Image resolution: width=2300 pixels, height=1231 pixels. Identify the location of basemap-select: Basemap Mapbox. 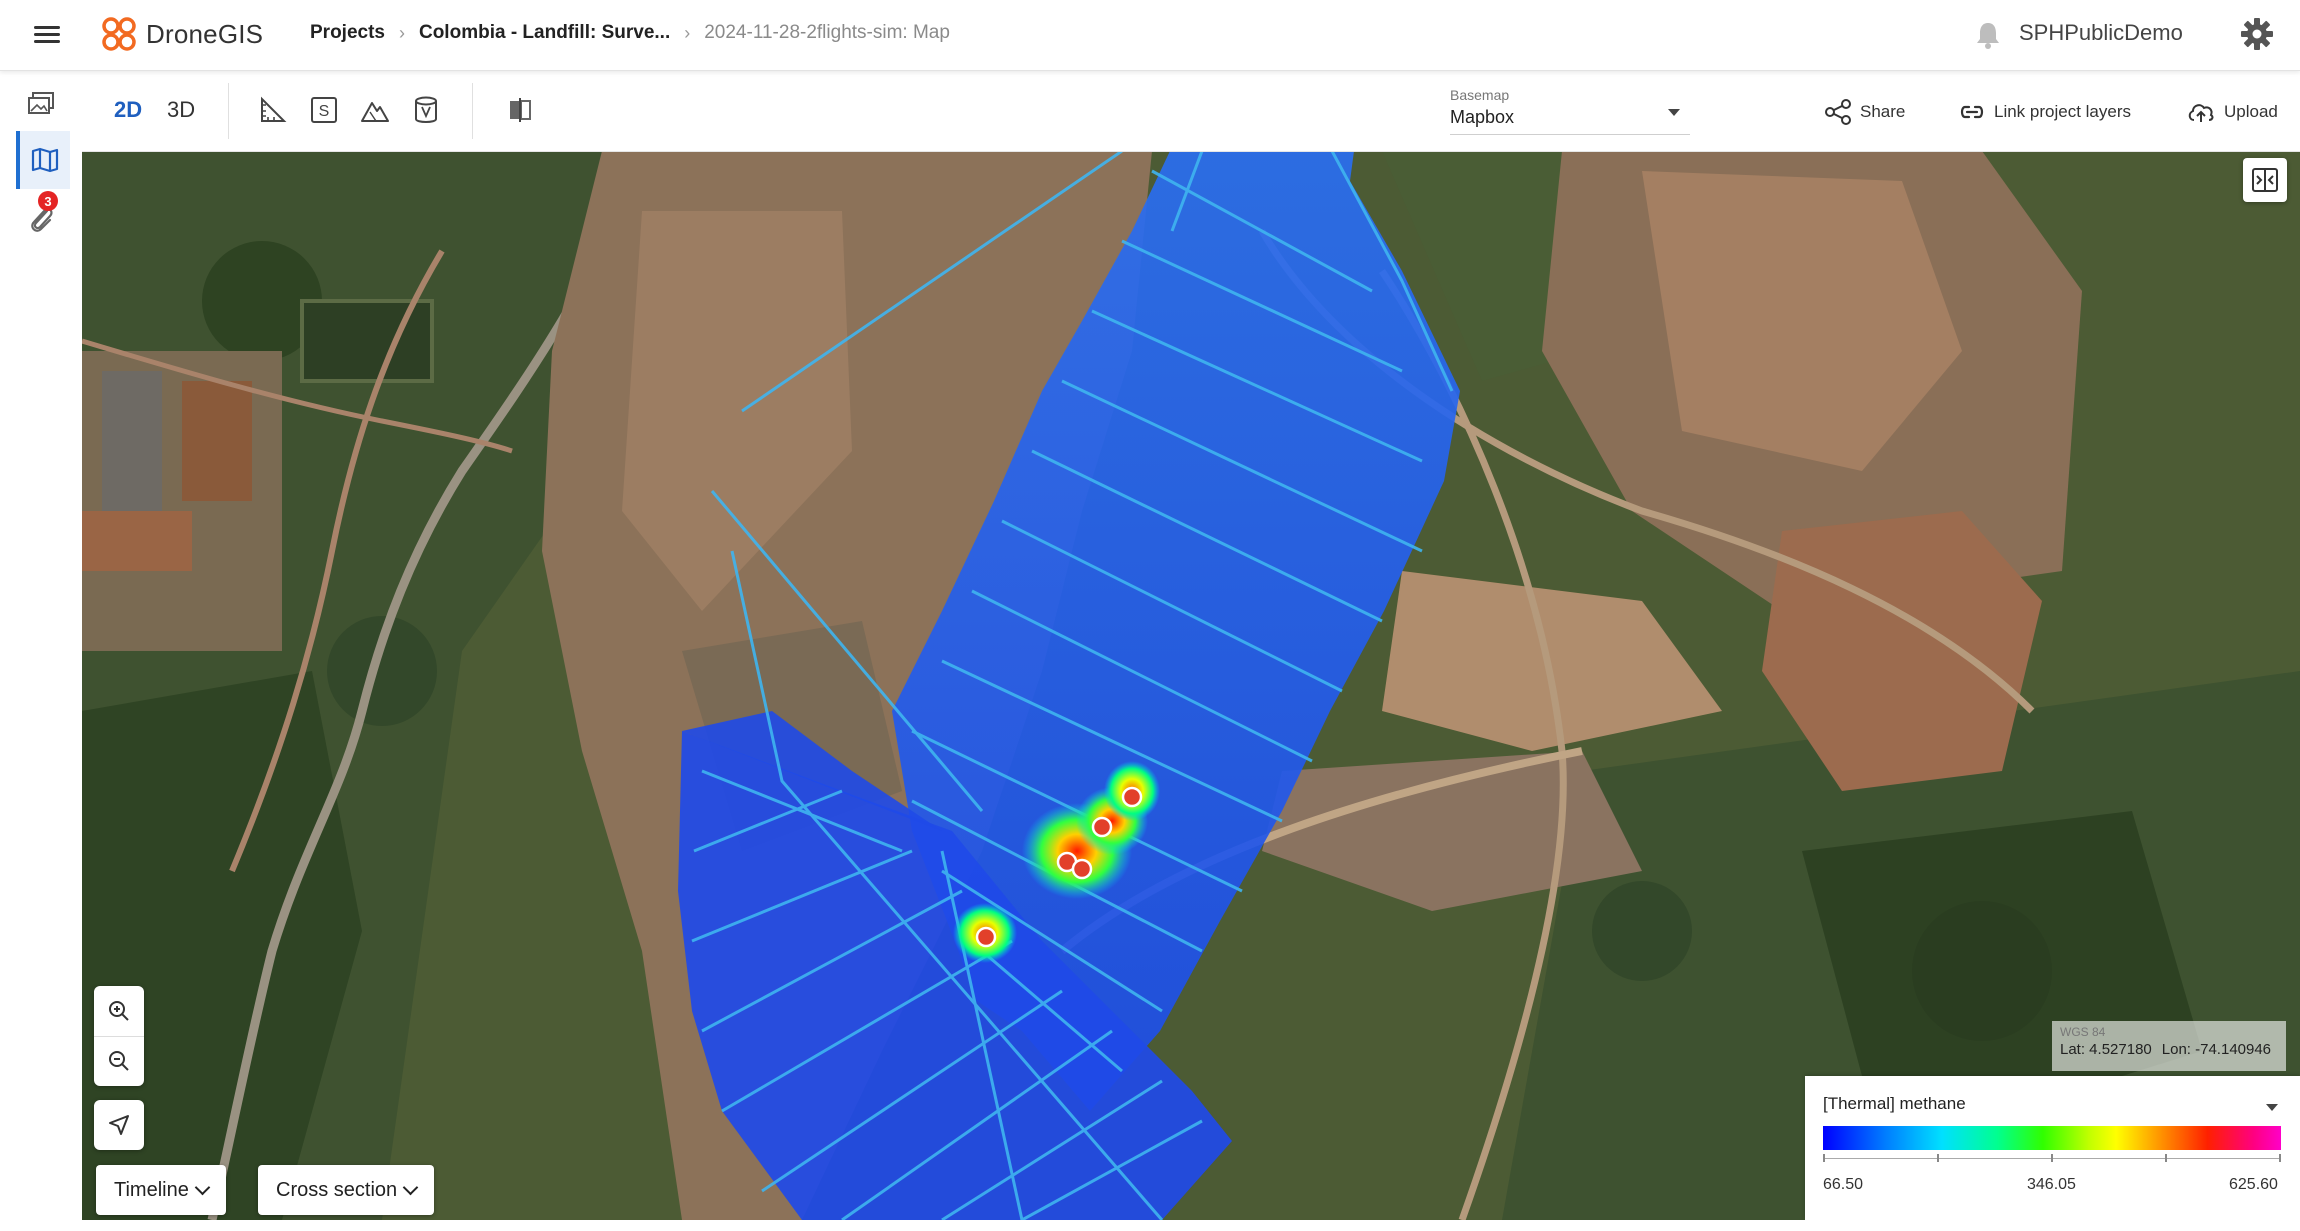
(1570, 111).